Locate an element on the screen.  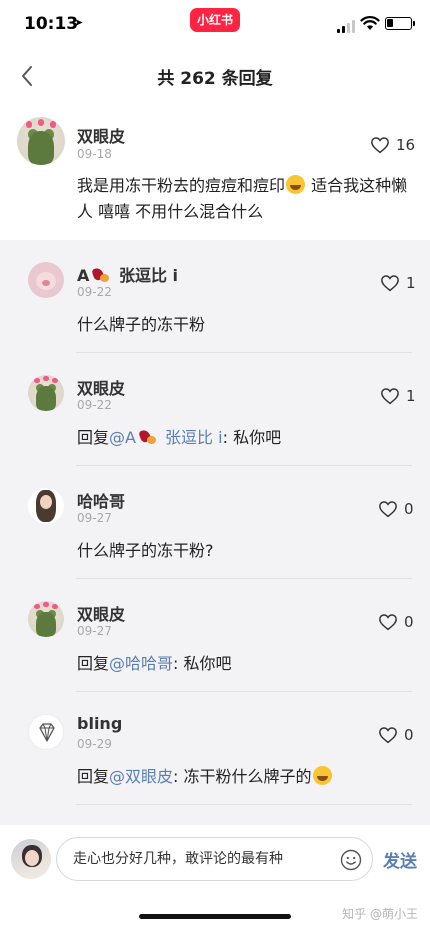
send-button: 发送 is located at coordinates (400, 859).